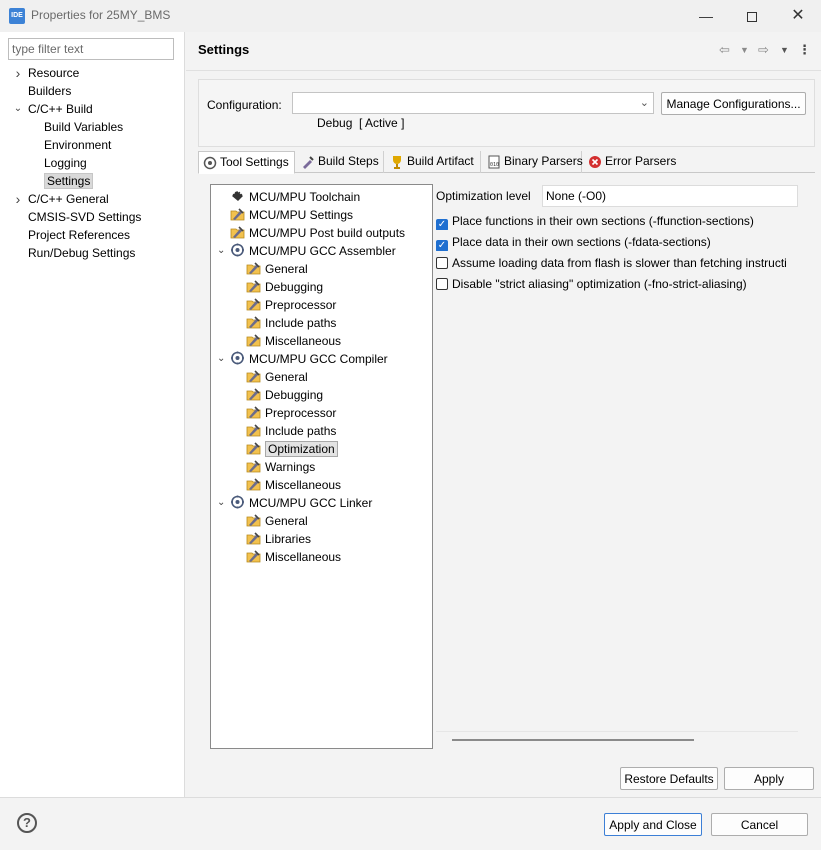 The height and width of the screenshot is (850, 821). What do you see at coordinates (724, 50) in the screenshot?
I see `back-arrow-icon: ⇦` at bounding box center [724, 50].